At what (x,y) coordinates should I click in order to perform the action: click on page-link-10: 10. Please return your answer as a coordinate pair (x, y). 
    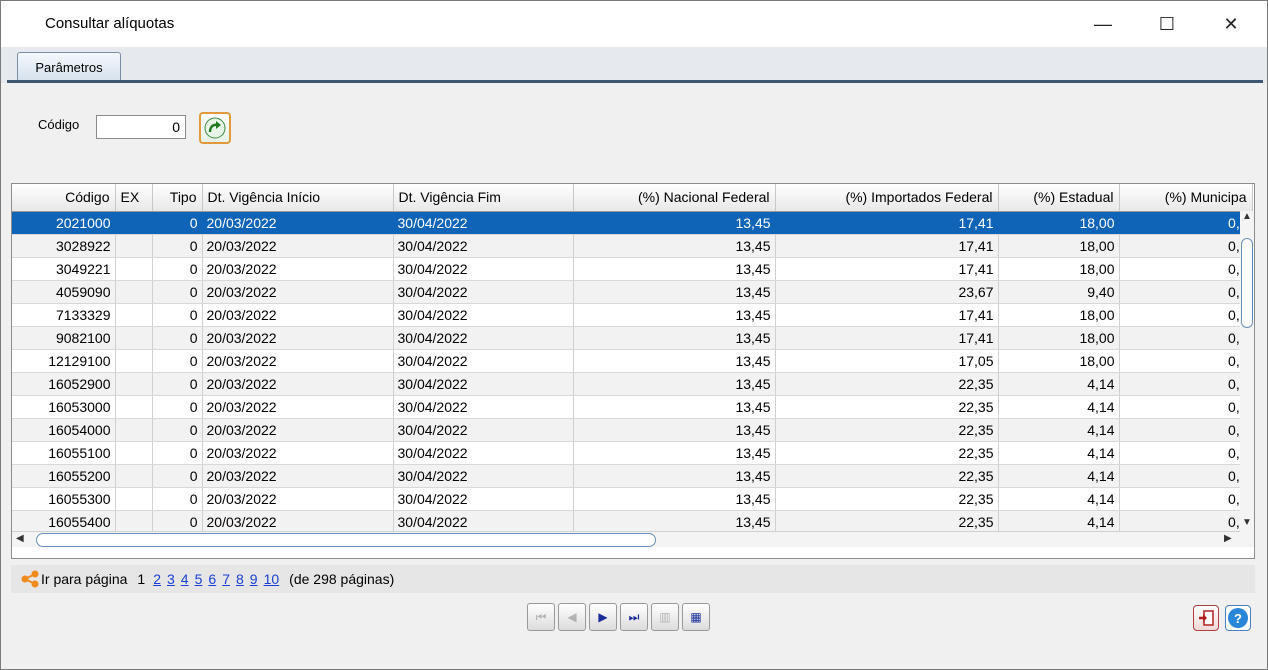
    Looking at the image, I should click on (272, 579).